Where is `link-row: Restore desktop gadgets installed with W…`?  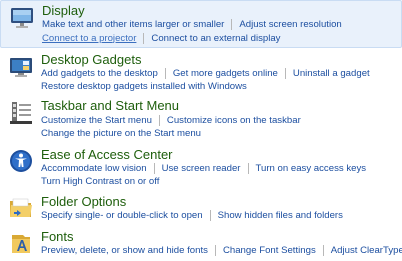
link-row: Restore desktop gadgets installed with W… is located at coordinates (144, 86).